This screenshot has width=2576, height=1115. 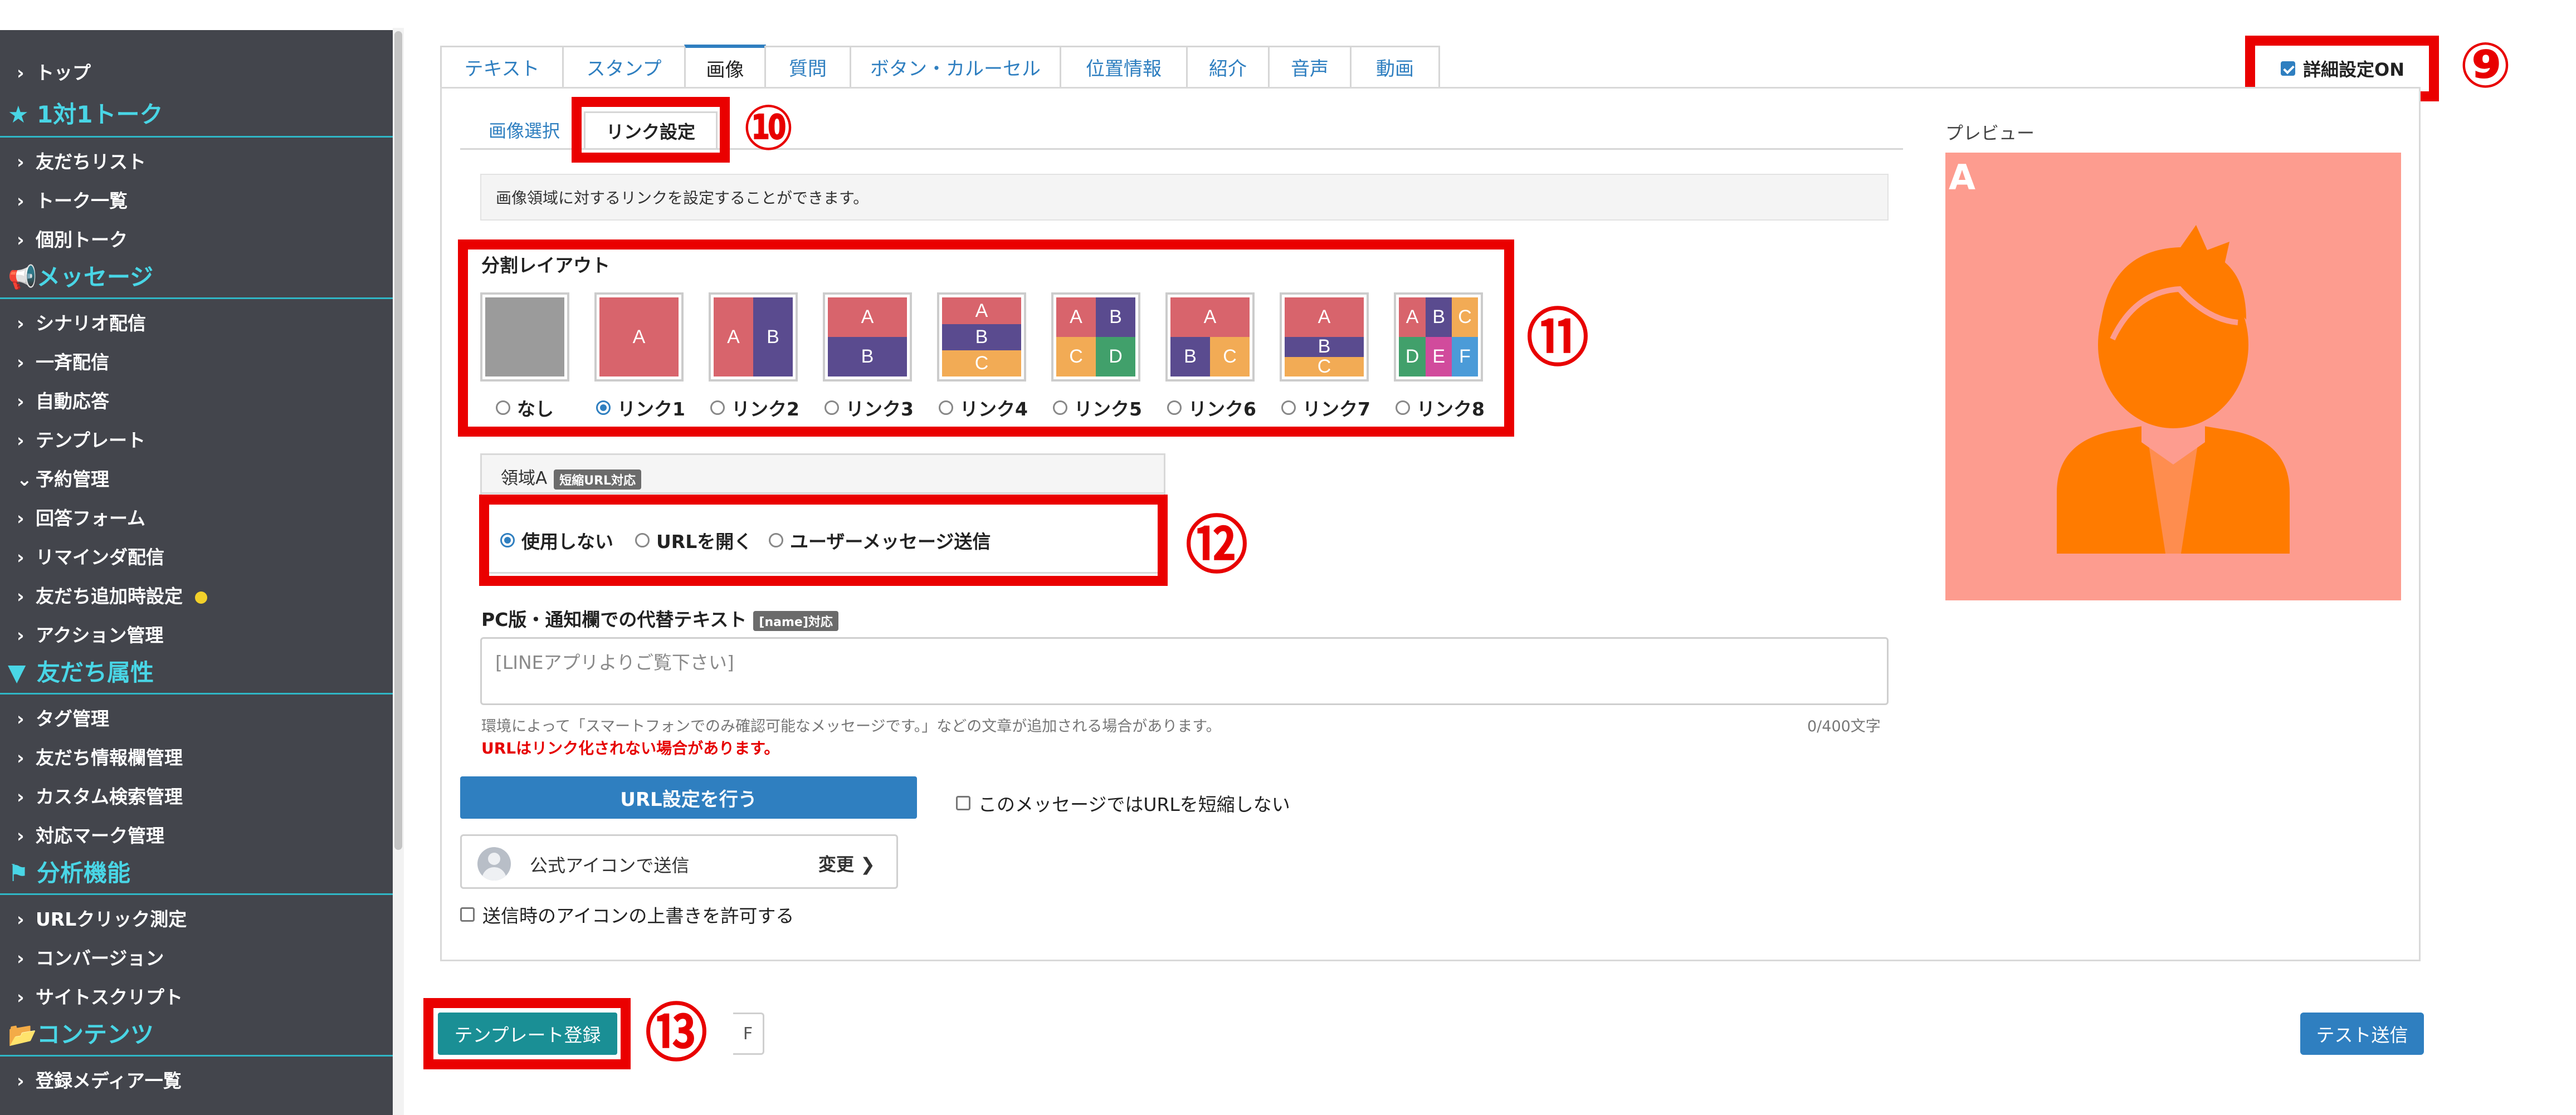 I want to click on character-counter: 0/400文字, so click(x=1844, y=726).